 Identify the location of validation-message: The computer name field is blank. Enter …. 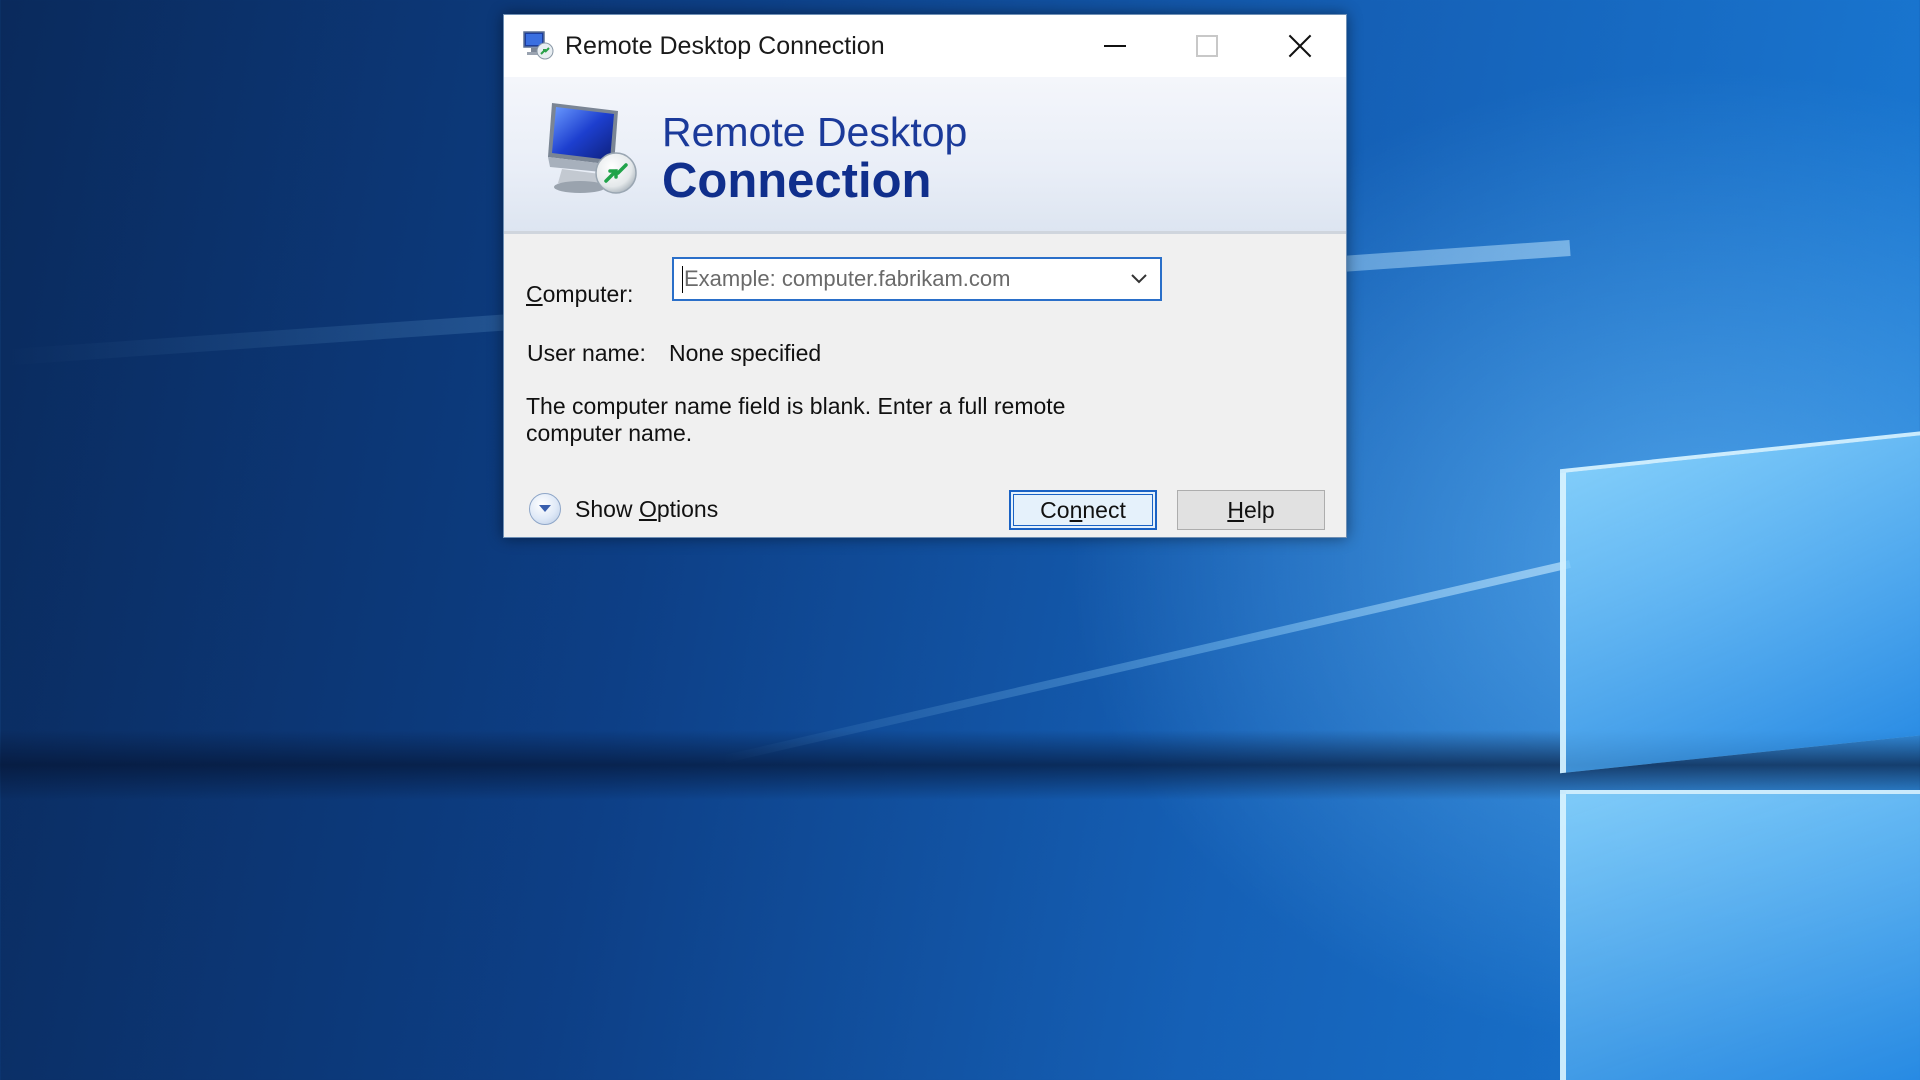
(796, 419).